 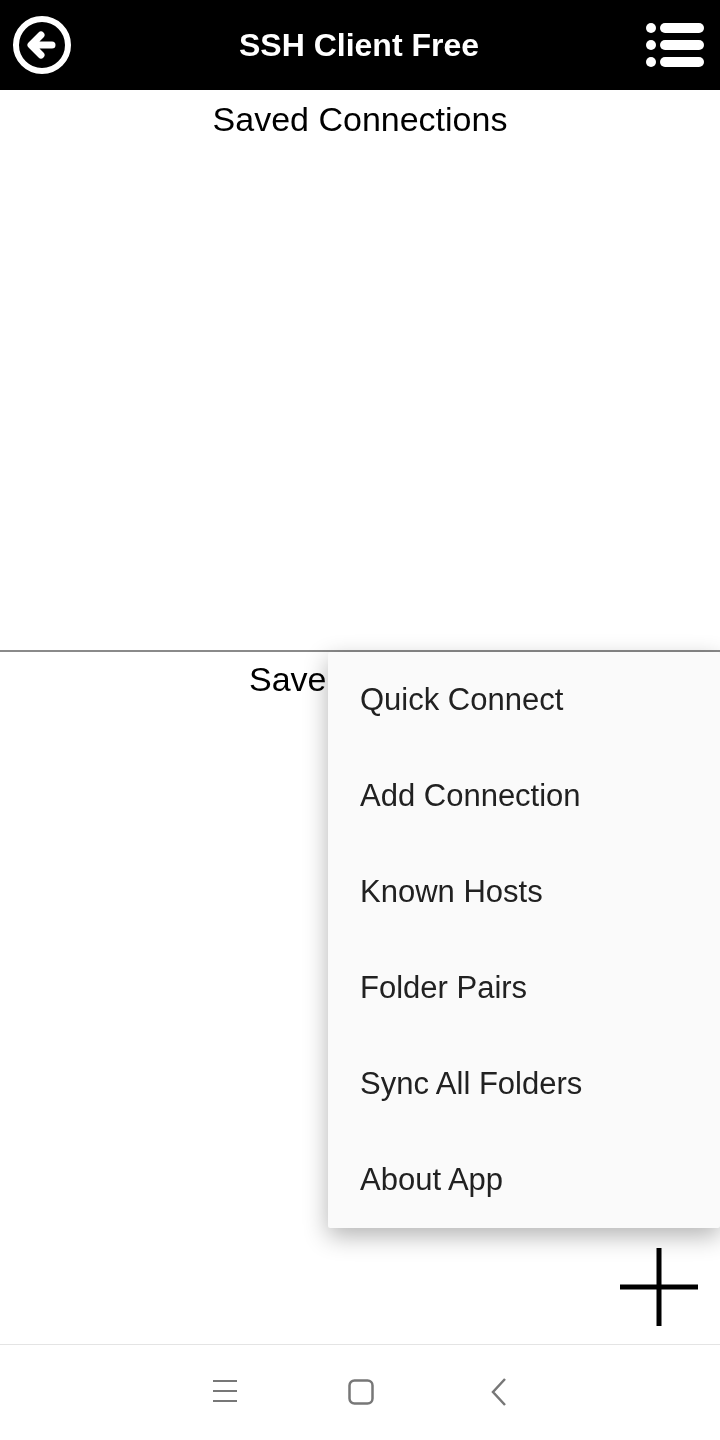 I want to click on square-icon, so click(x=361, y=1392).